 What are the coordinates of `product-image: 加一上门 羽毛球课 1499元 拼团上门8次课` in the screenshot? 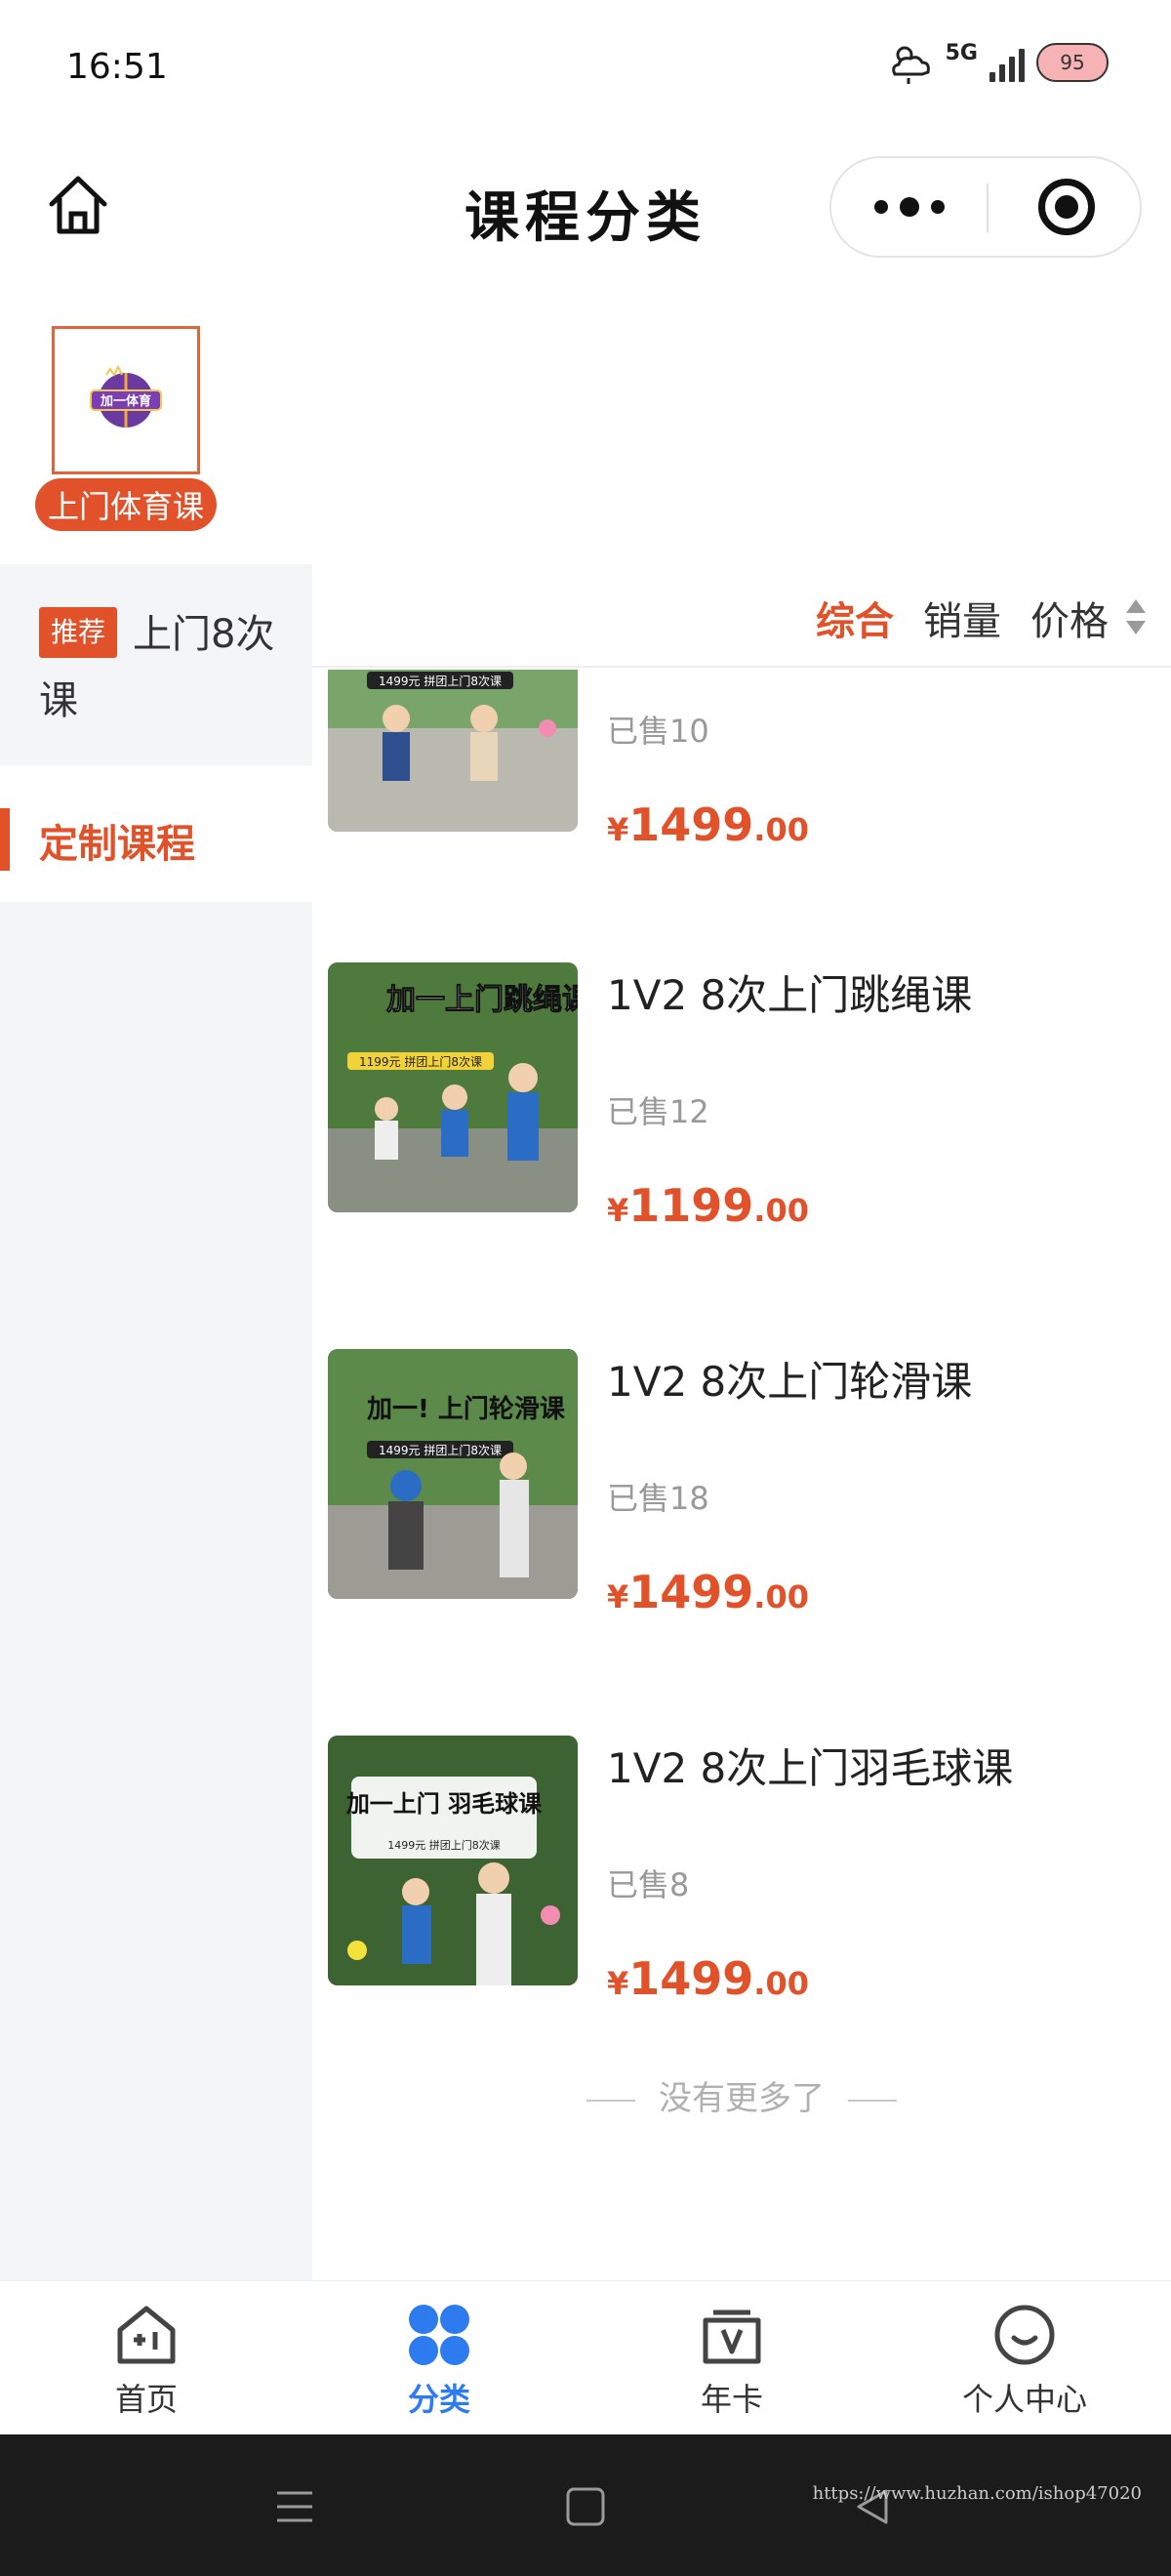 It's located at (453, 1860).